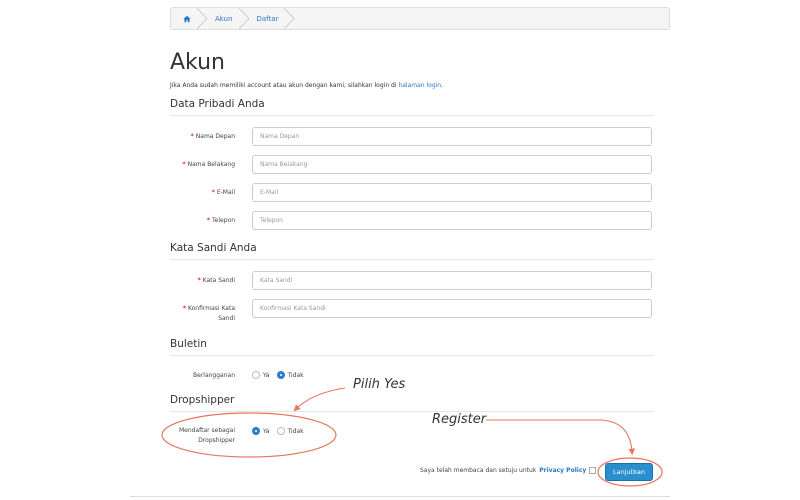  Describe the element at coordinates (400, 496) in the screenshot. I see `footer-divider` at that location.